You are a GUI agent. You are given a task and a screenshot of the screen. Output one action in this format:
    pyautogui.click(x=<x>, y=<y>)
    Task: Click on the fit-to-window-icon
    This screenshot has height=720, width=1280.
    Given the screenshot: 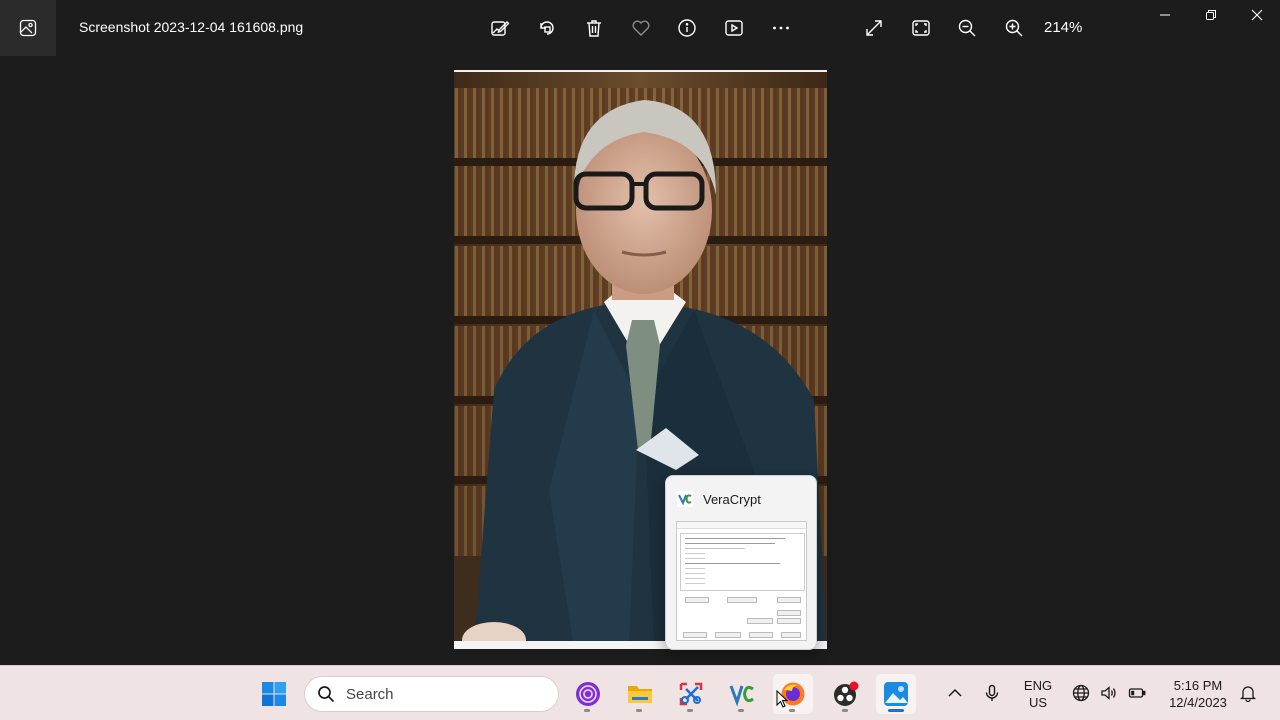 What is the action you would take?
    pyautogui.click(x=921, y=28)
    